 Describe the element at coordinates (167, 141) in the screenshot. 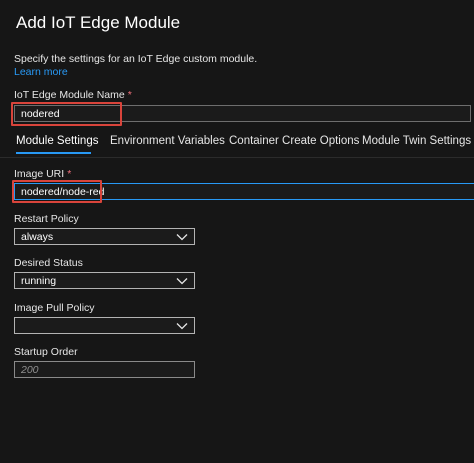

I see `tab-environment-variables: Environment Variables` at that location.